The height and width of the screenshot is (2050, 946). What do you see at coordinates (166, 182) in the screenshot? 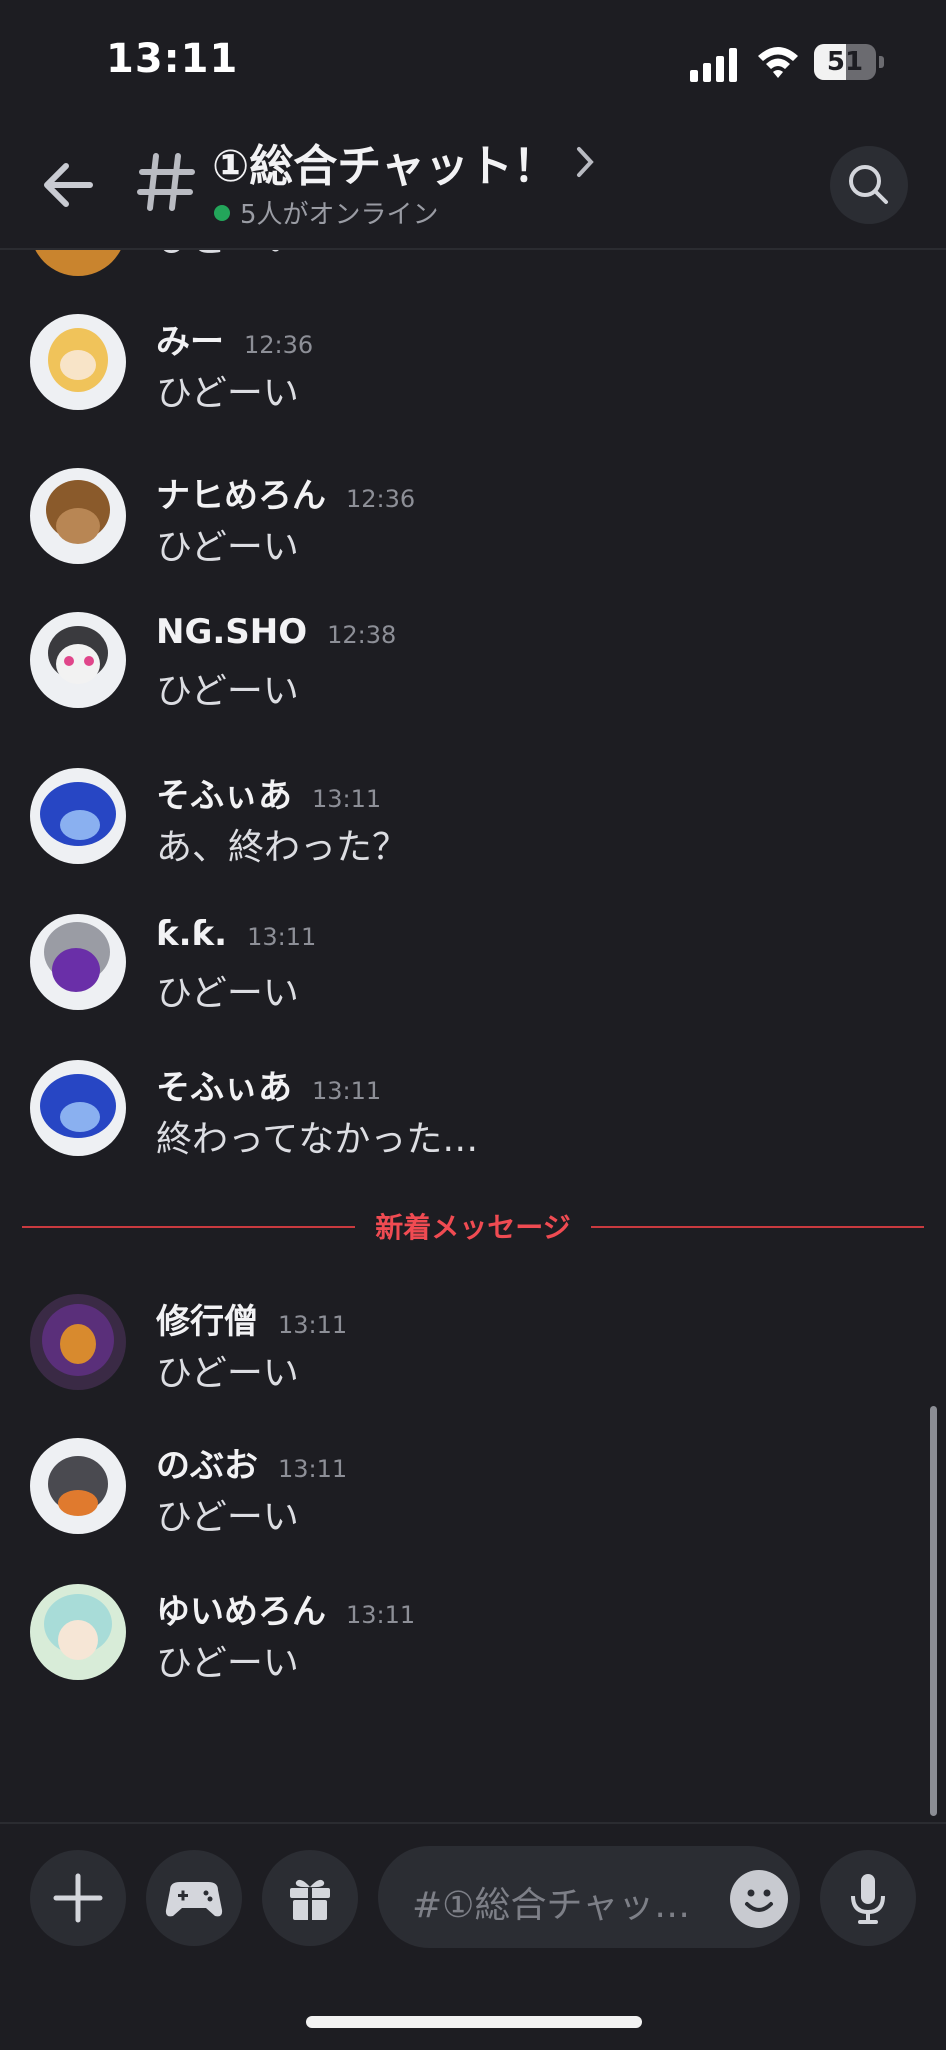
I see `hash-icon` at bounding box center [166, 182].